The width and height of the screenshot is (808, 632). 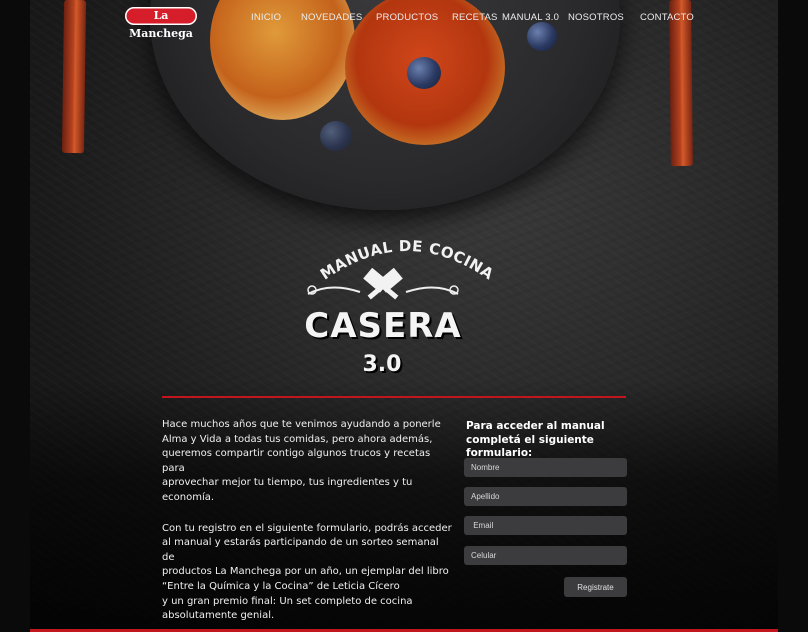 I want to click on nav-item-recetas: RECETAS, so click(x=475, y=17).